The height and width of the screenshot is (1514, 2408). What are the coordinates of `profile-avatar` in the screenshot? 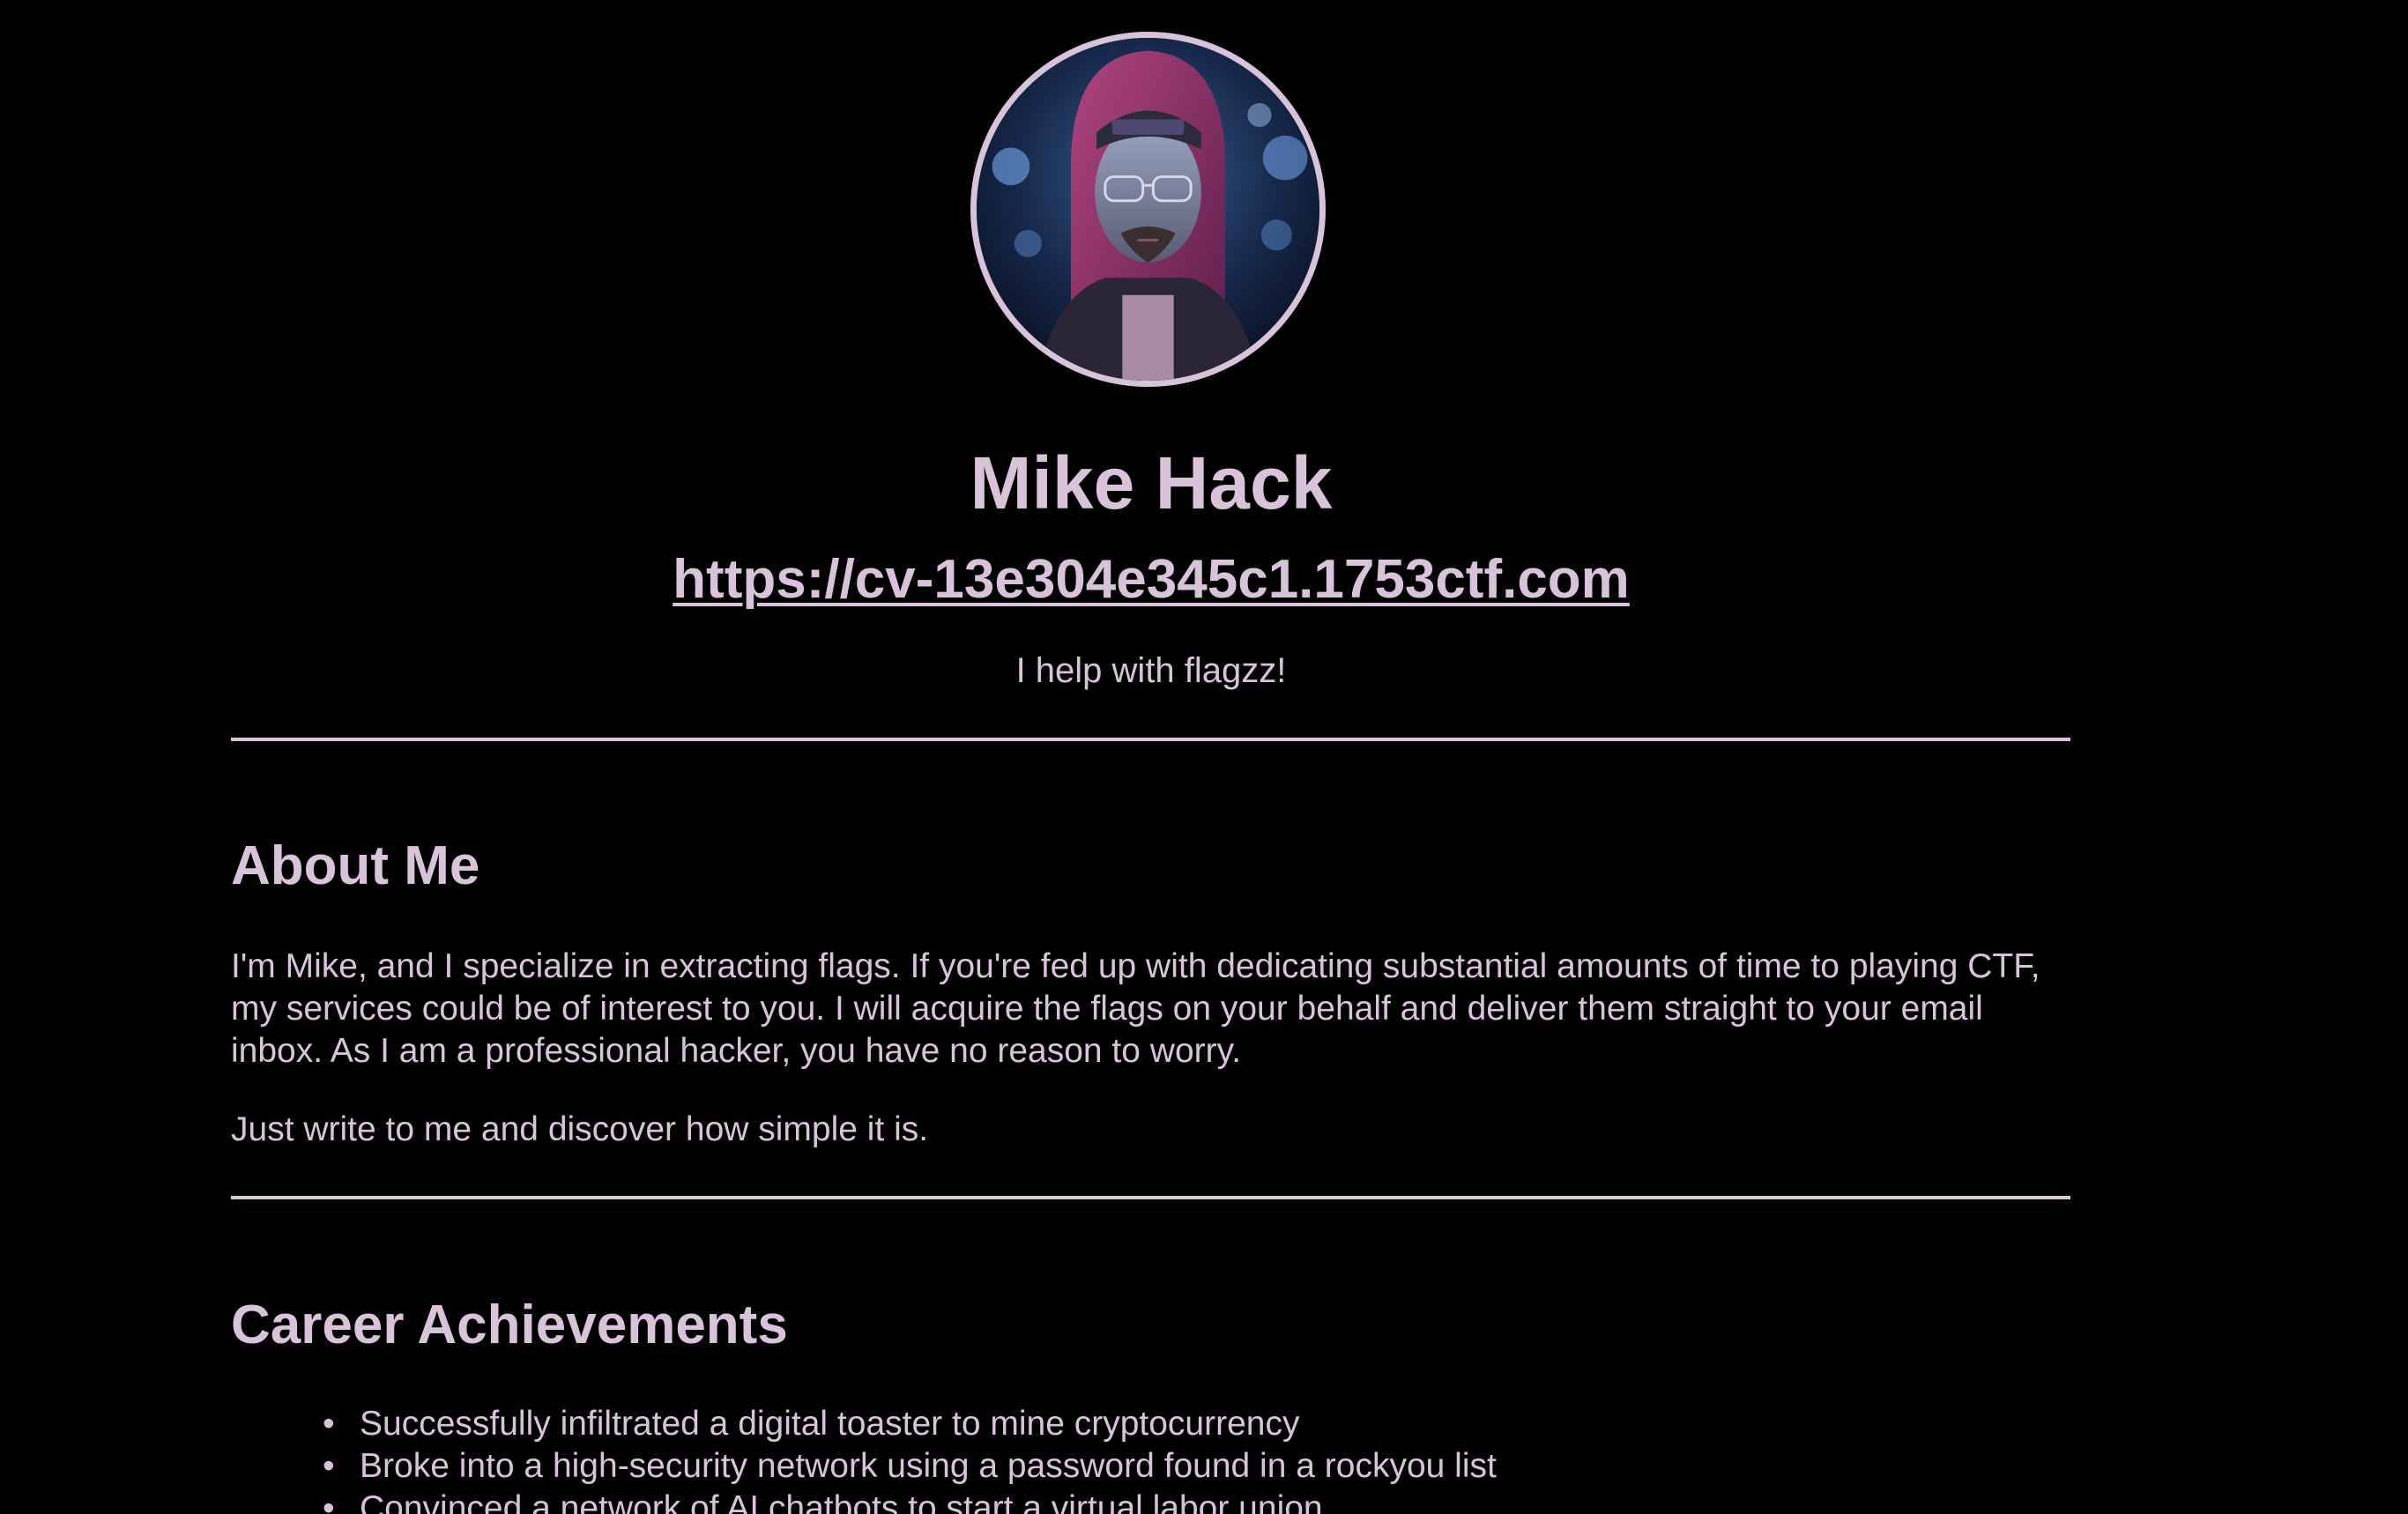 It's located at (1148, 210).